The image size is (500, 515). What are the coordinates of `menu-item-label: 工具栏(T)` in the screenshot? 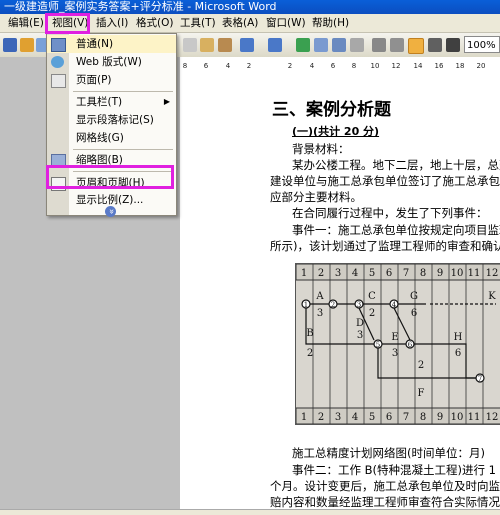 It's located at (99, 102).